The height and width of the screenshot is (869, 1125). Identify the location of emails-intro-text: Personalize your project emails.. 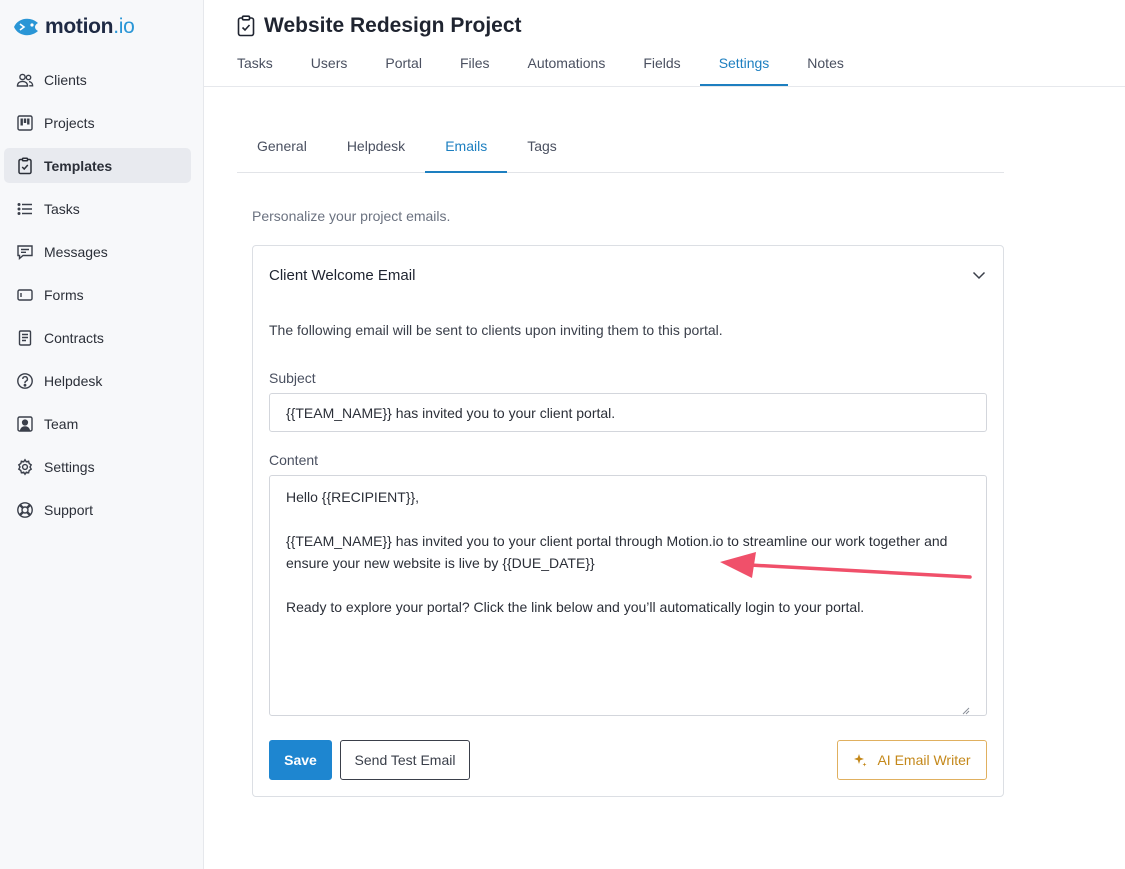
(351, 216).